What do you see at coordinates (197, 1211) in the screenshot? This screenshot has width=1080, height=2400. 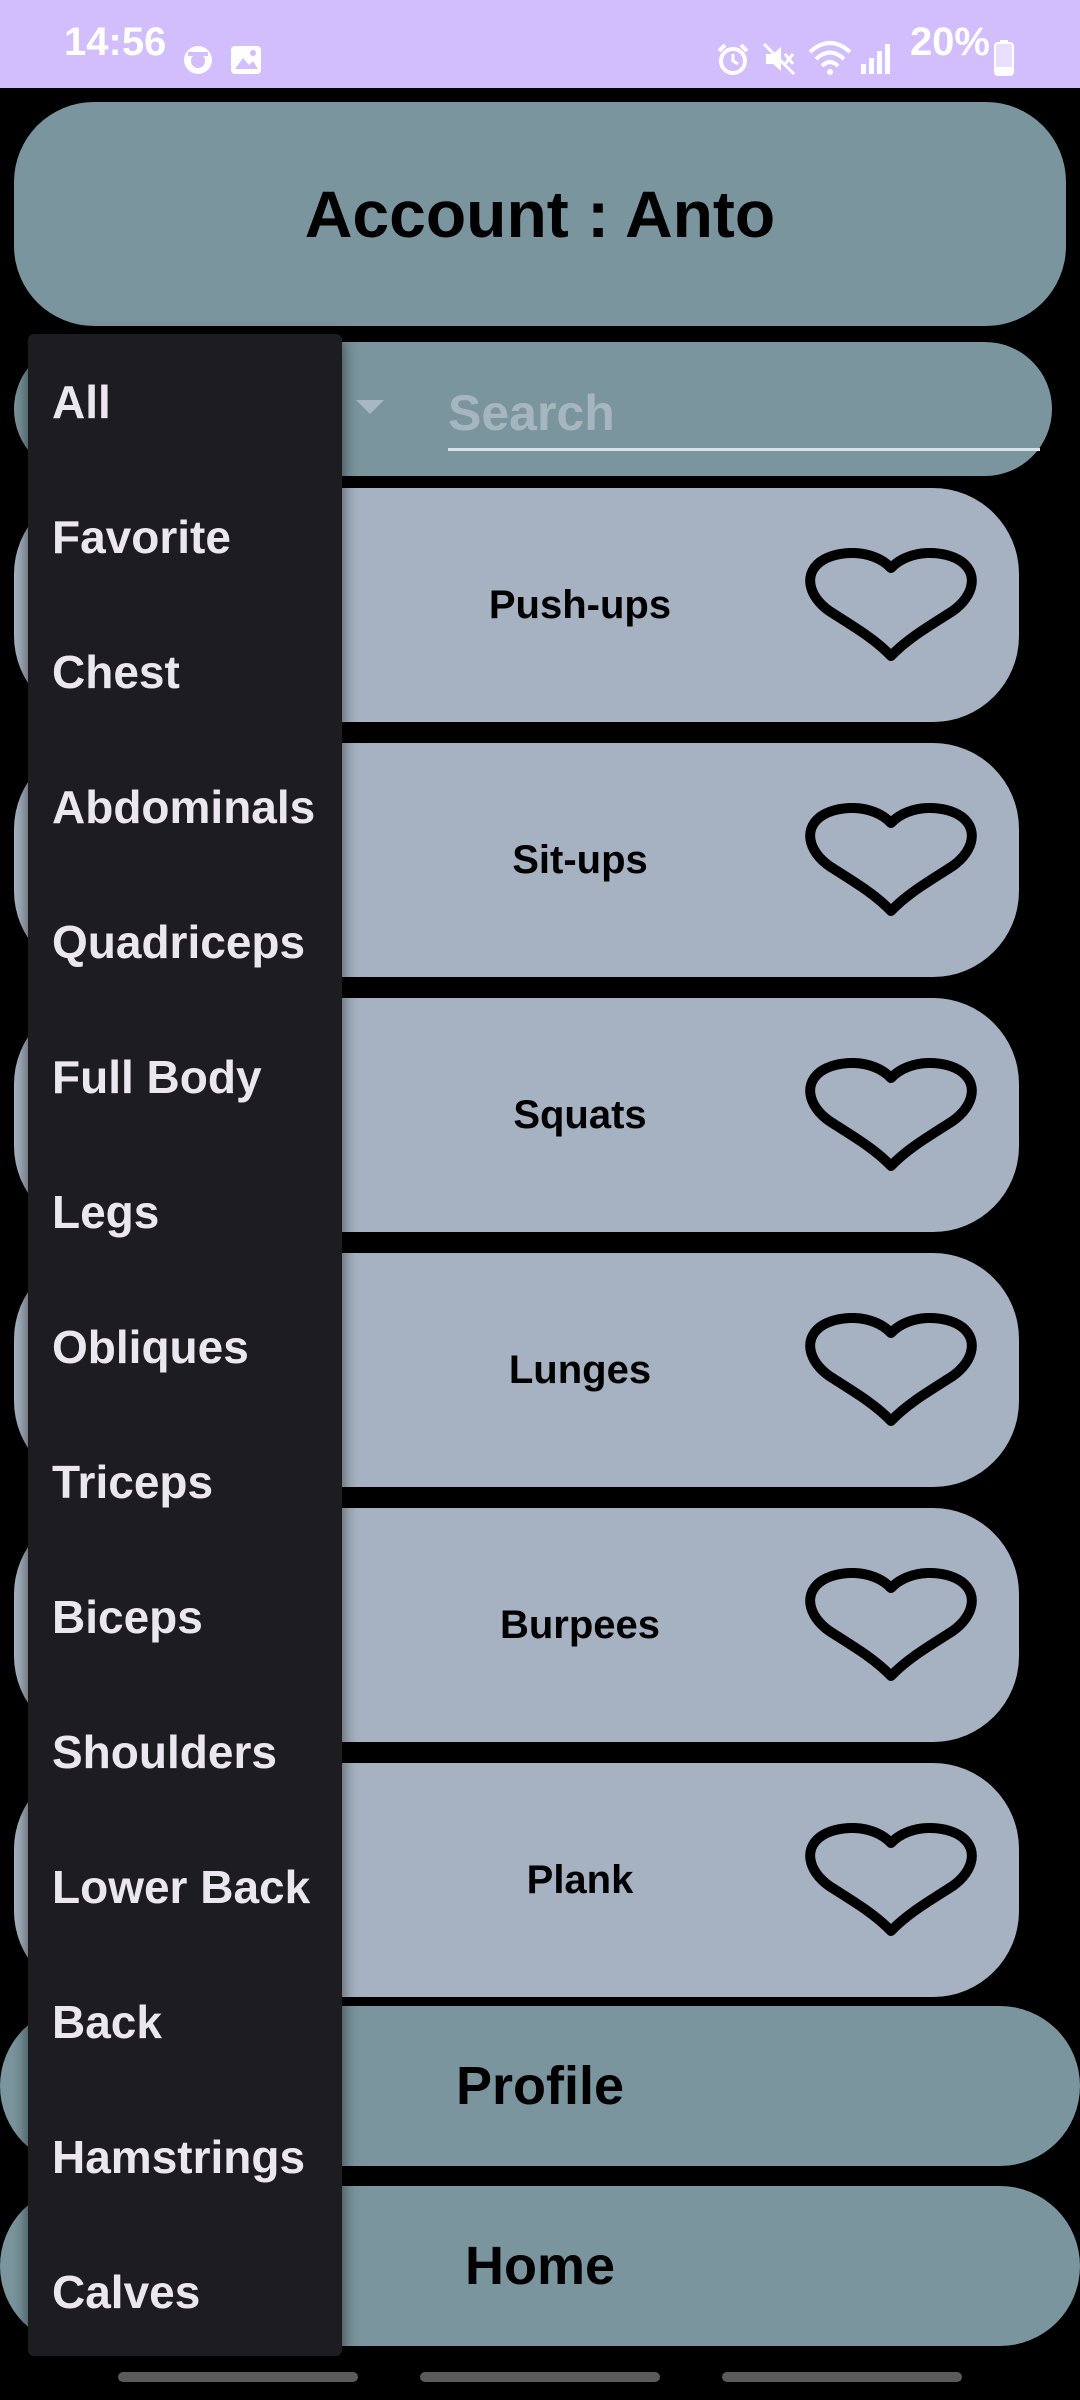 I see `dropdown-option-legs: Legs` at bounding box center [197, 1211].